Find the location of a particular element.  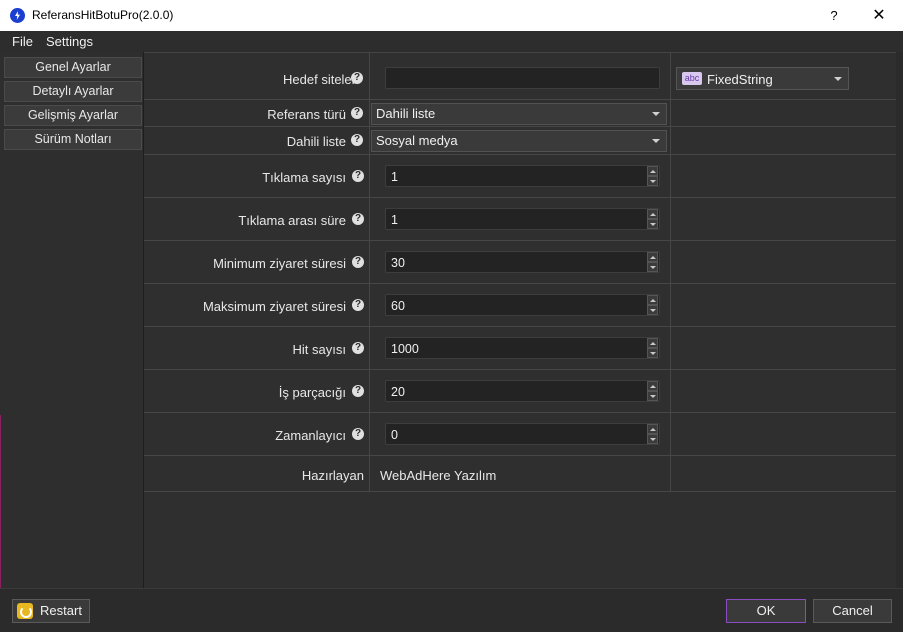

row-minimum-ziyaret-suresi: Minimum ziyaret süresi ? 30 is located at coordinates (520, 262).